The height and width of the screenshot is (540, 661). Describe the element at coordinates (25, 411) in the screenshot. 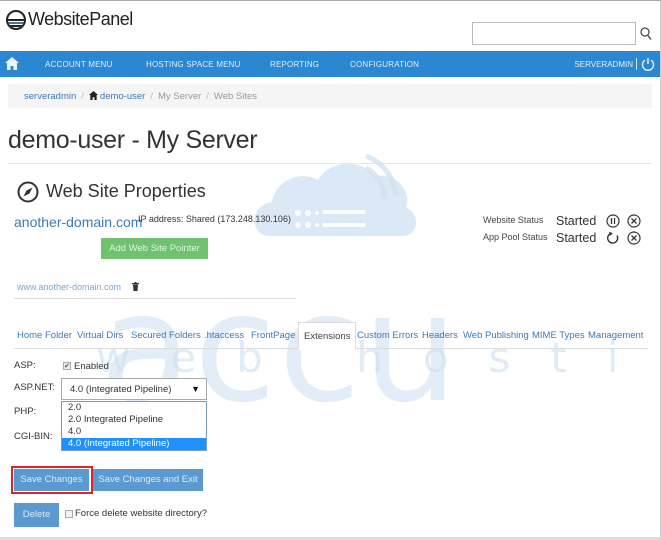

I see `php-label: PHP:` at that location.